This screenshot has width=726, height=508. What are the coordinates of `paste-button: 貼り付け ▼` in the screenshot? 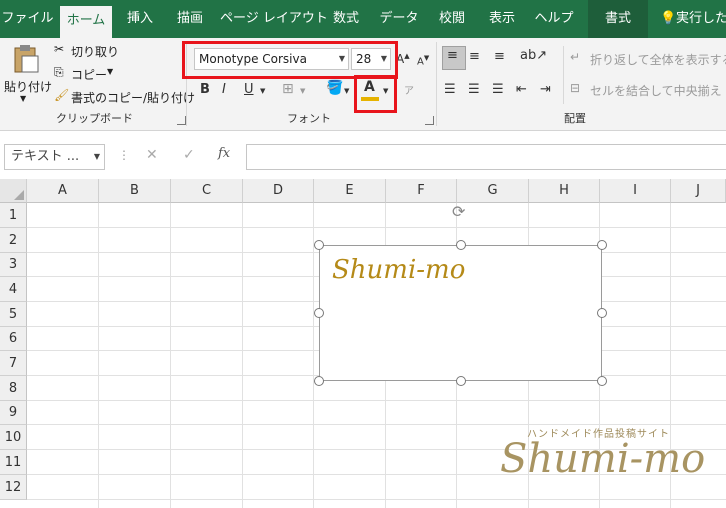 It's located at (28, 75).